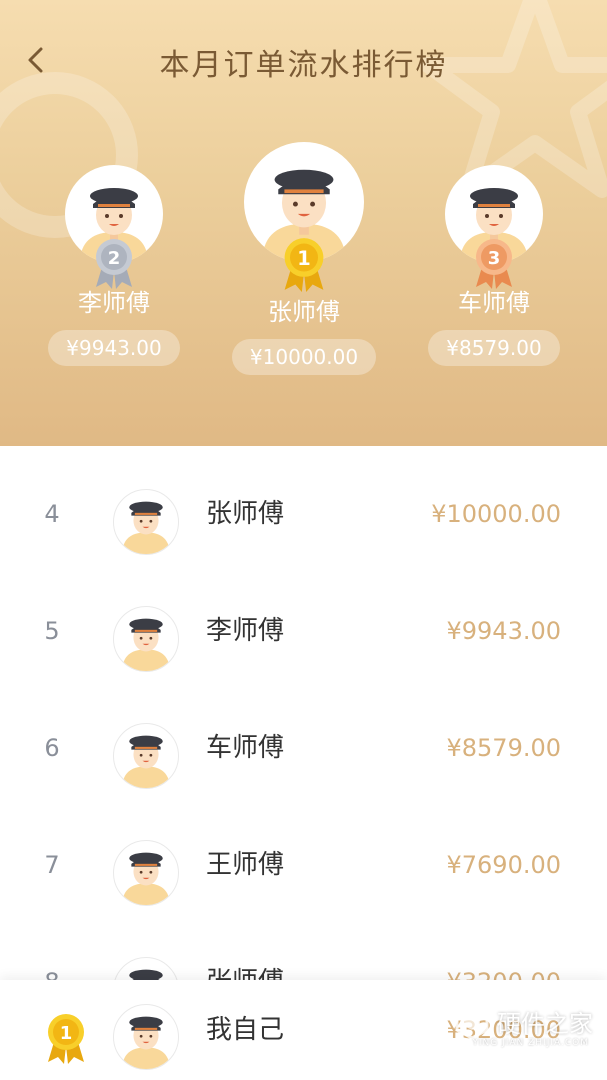 The width and height of the screenshot is (607, 1080). I want to click on watermark-logo-icon, so click(472, 1021).